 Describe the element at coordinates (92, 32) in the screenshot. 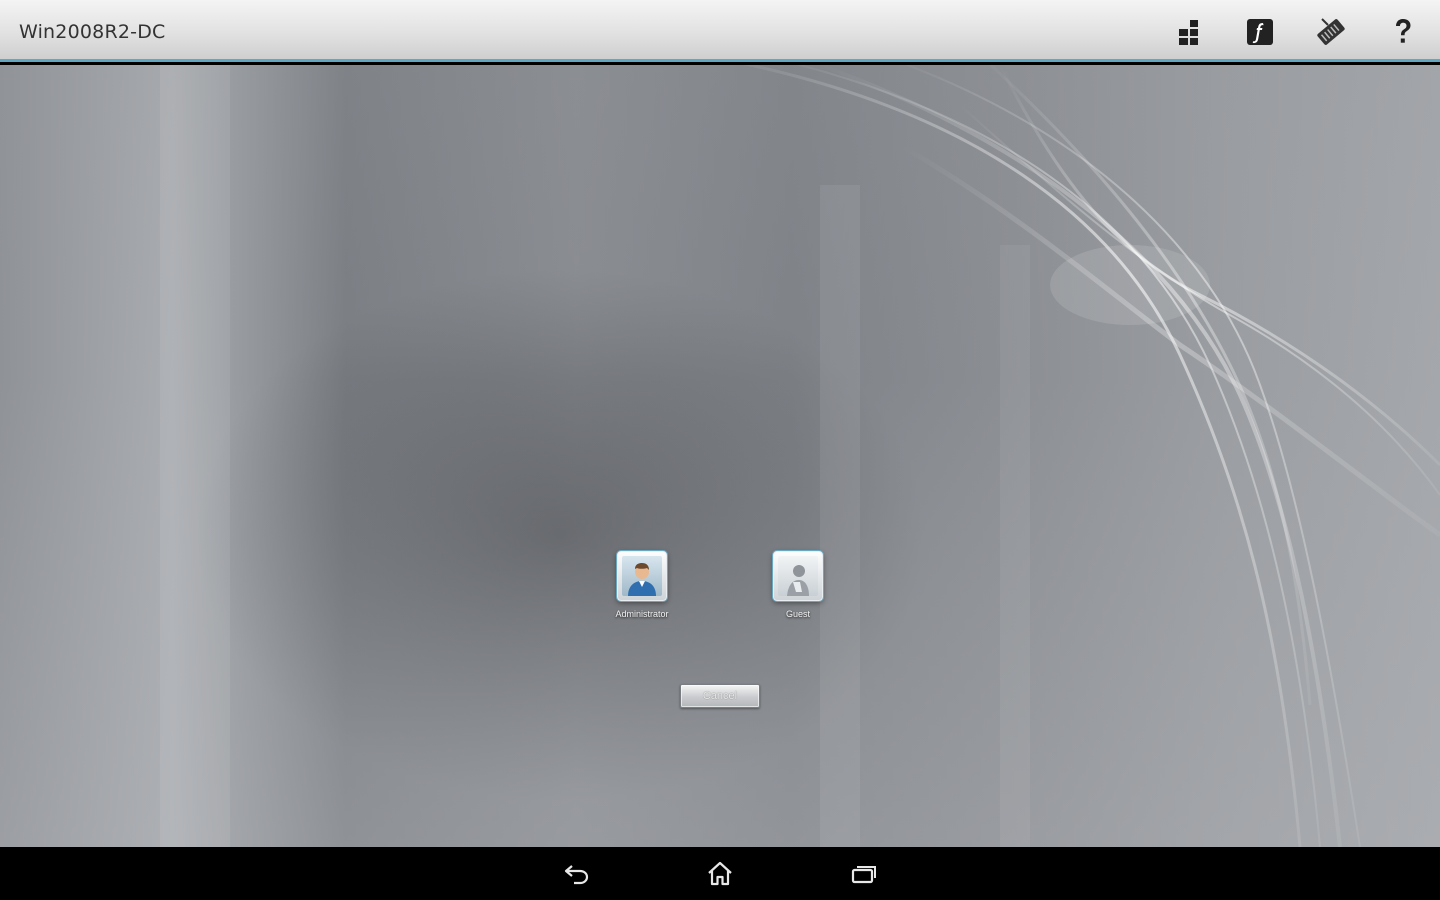

I see `app-title: Win2008R2-DC` at that location.